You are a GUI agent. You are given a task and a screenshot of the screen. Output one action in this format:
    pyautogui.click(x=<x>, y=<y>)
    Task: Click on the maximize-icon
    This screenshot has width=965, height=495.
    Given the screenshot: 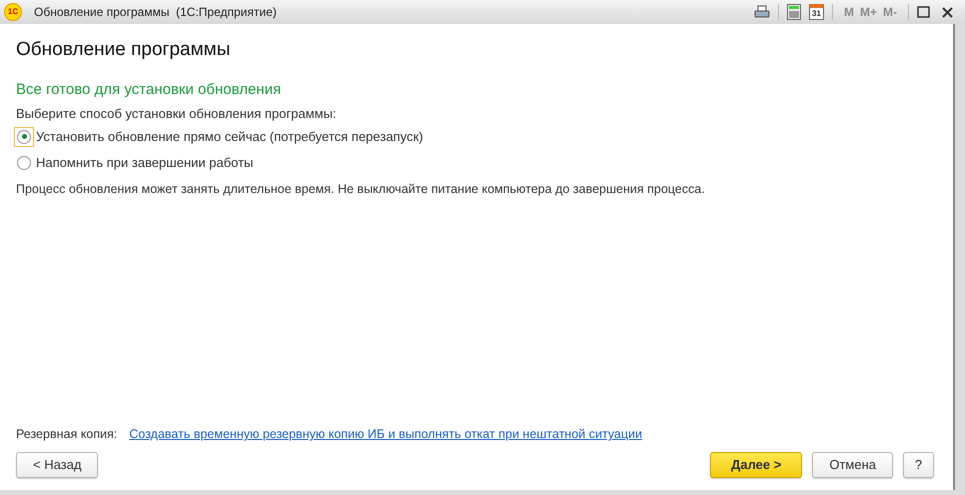 What is the action you would take?
    pyautogui.click(x=923, y=12)
    